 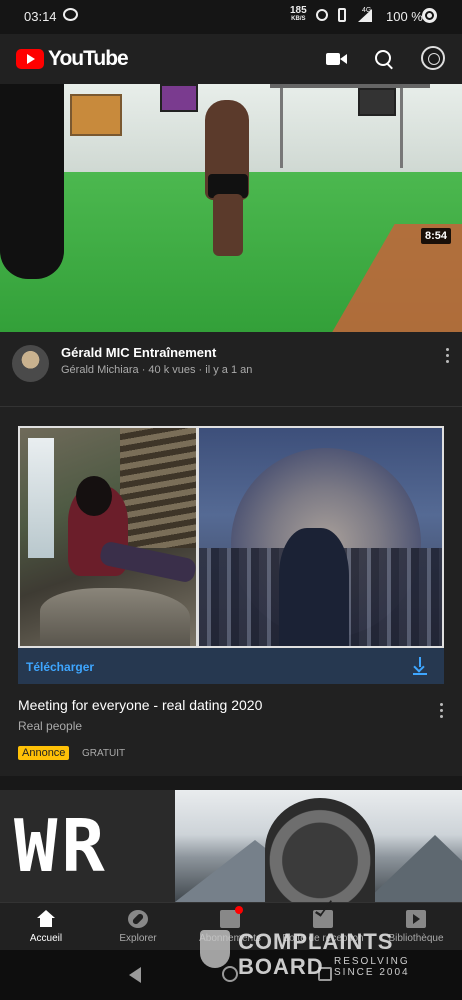 What do you see at coordinates (158, 488) in the screenshot?
I see `wooden-stairs` at bounding box center [158, 488].